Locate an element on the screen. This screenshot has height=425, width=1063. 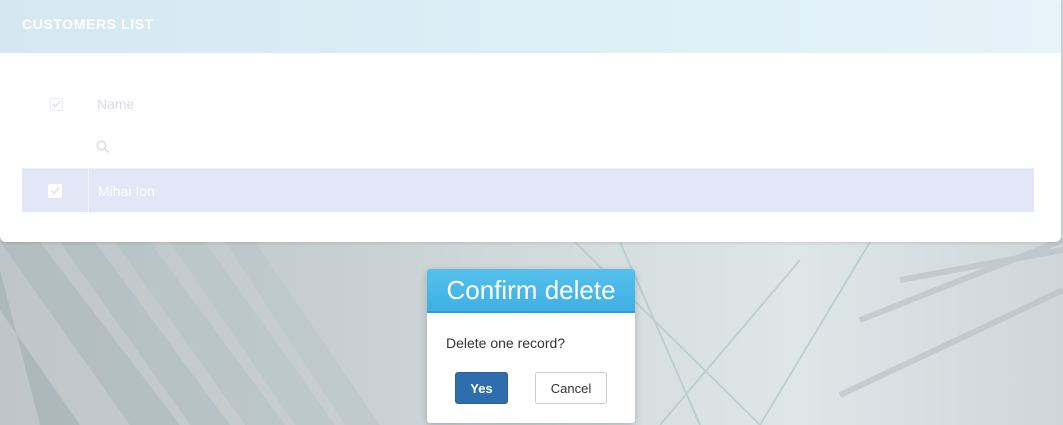
dialog-title: Confirm delete is located at coordinates (531, 289).